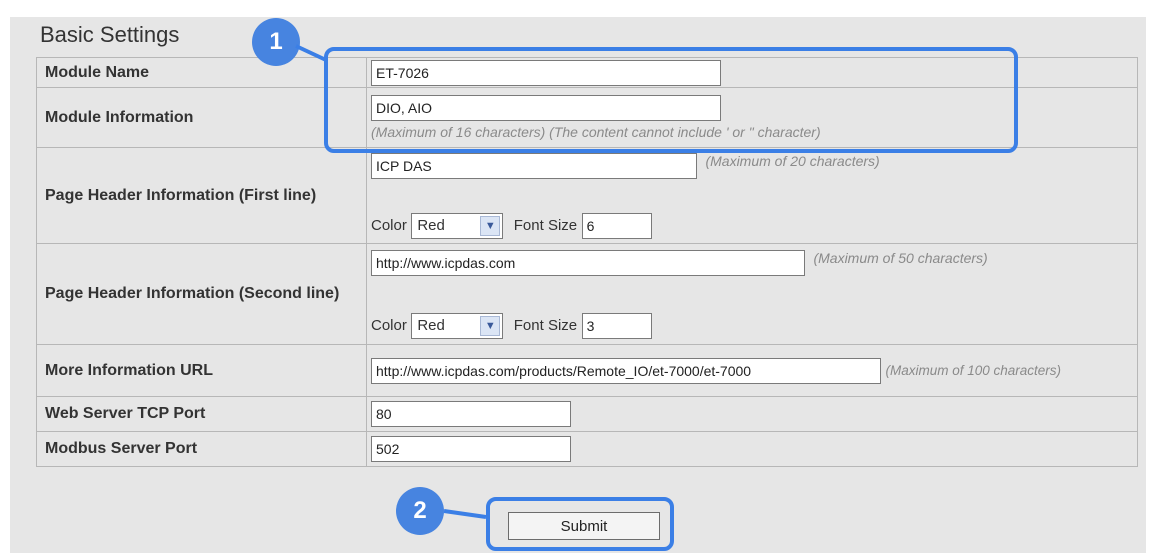  Describe the element at coordinates (431, 225) in the screenshot. I see `header1-color-value: Red` at that location.